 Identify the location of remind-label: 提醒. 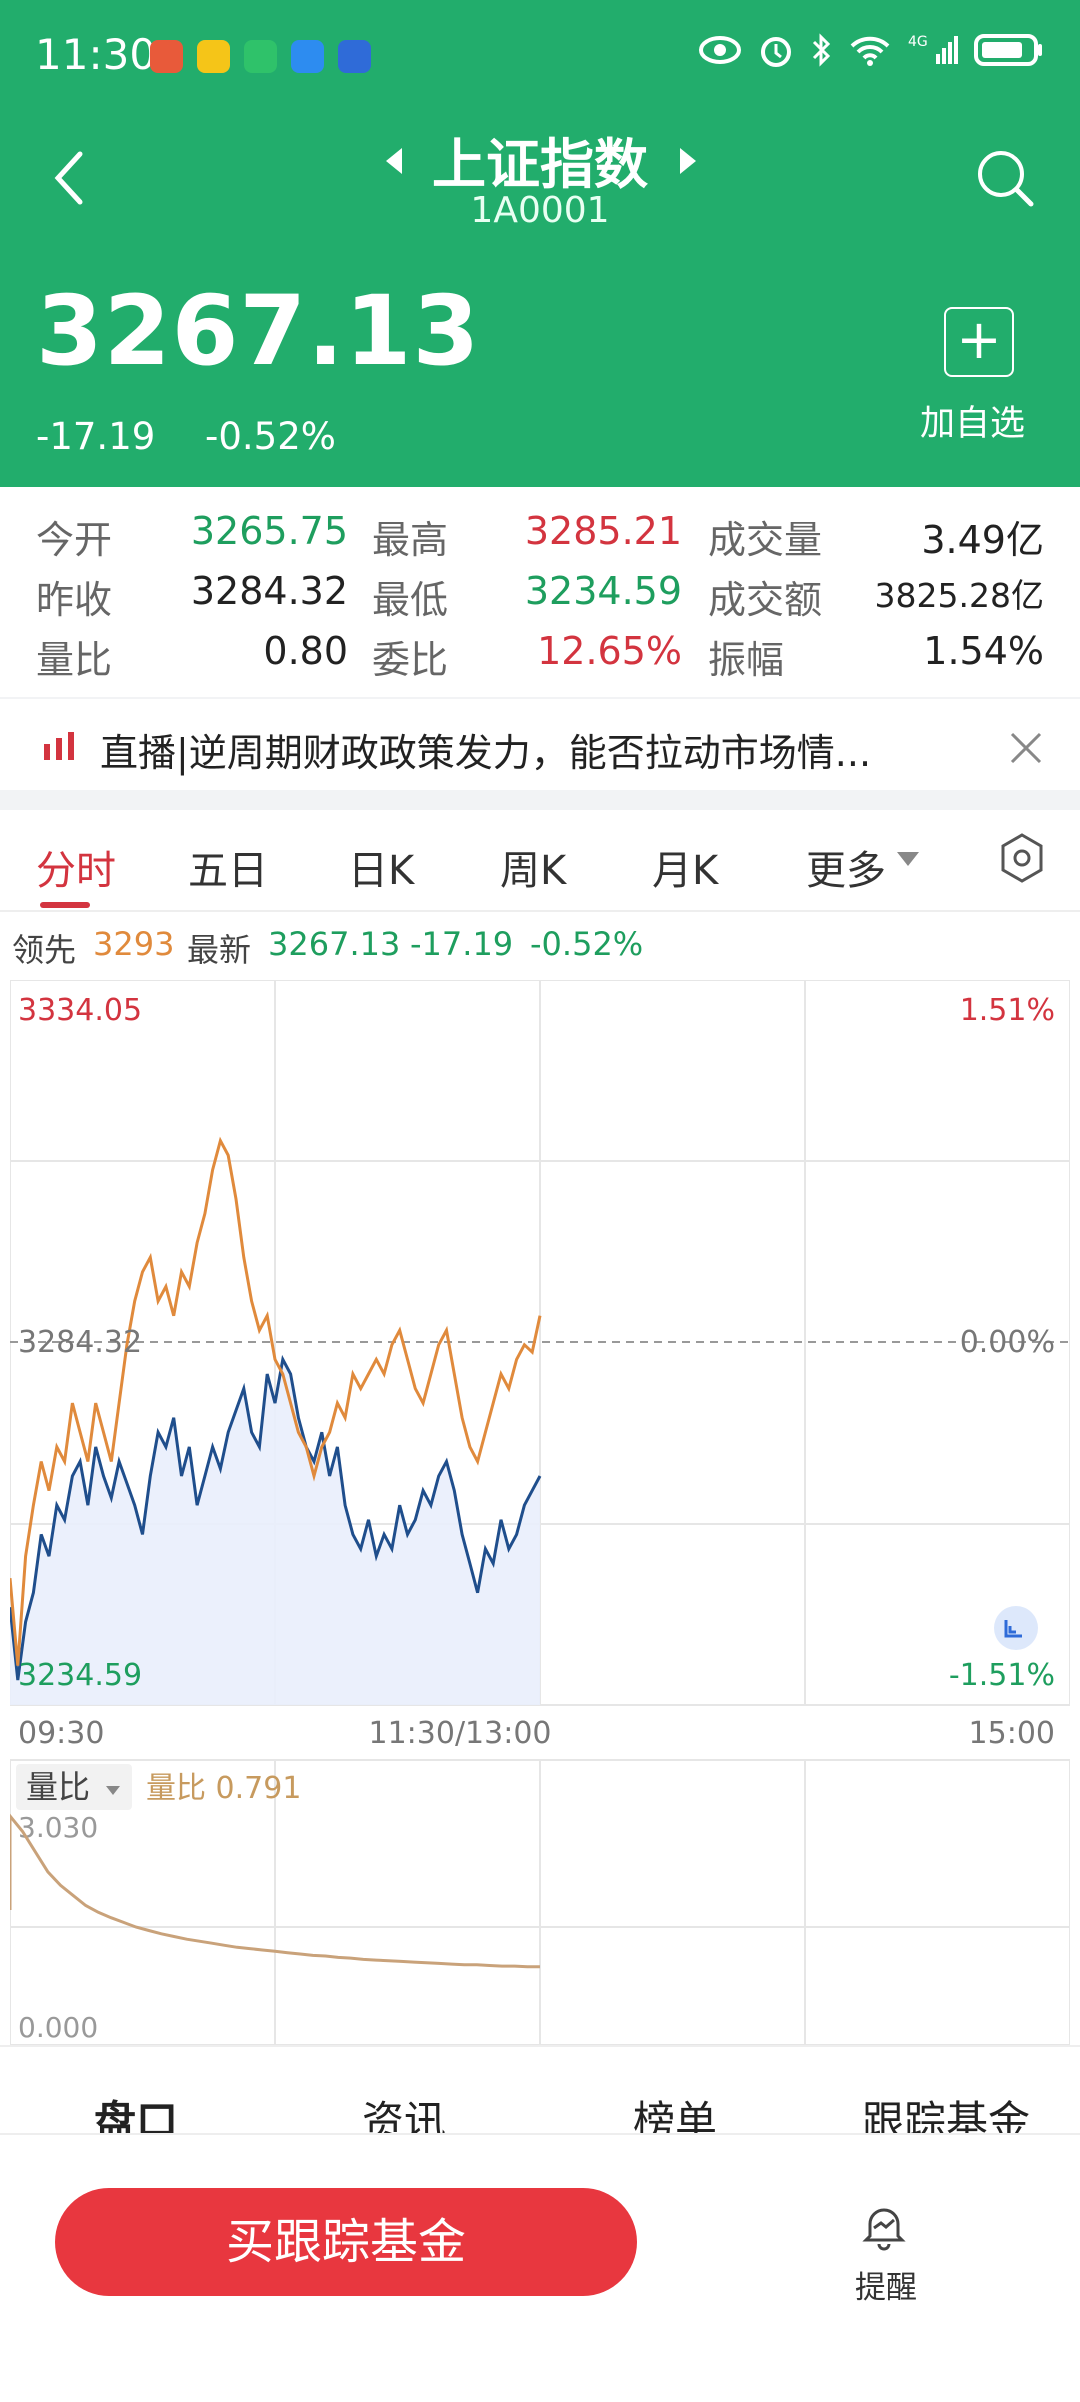
(886, 2284).